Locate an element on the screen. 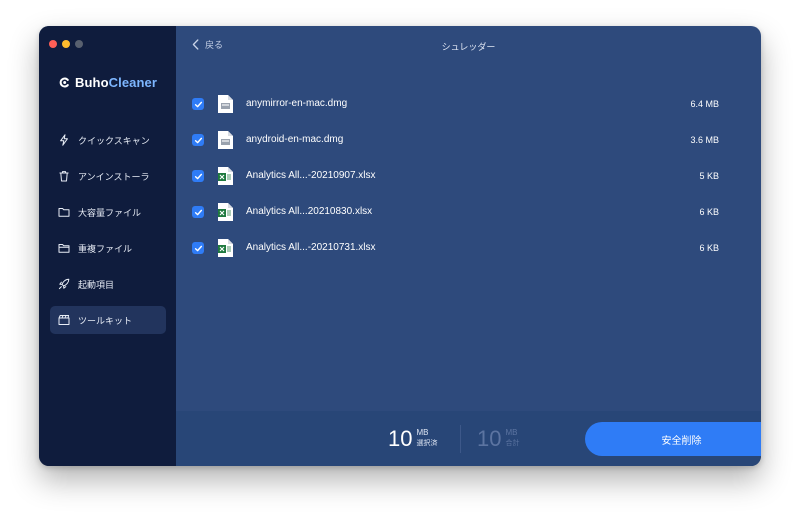  sidebar-item-startup-items: 起動項目 is located at coordinates (108, 284).